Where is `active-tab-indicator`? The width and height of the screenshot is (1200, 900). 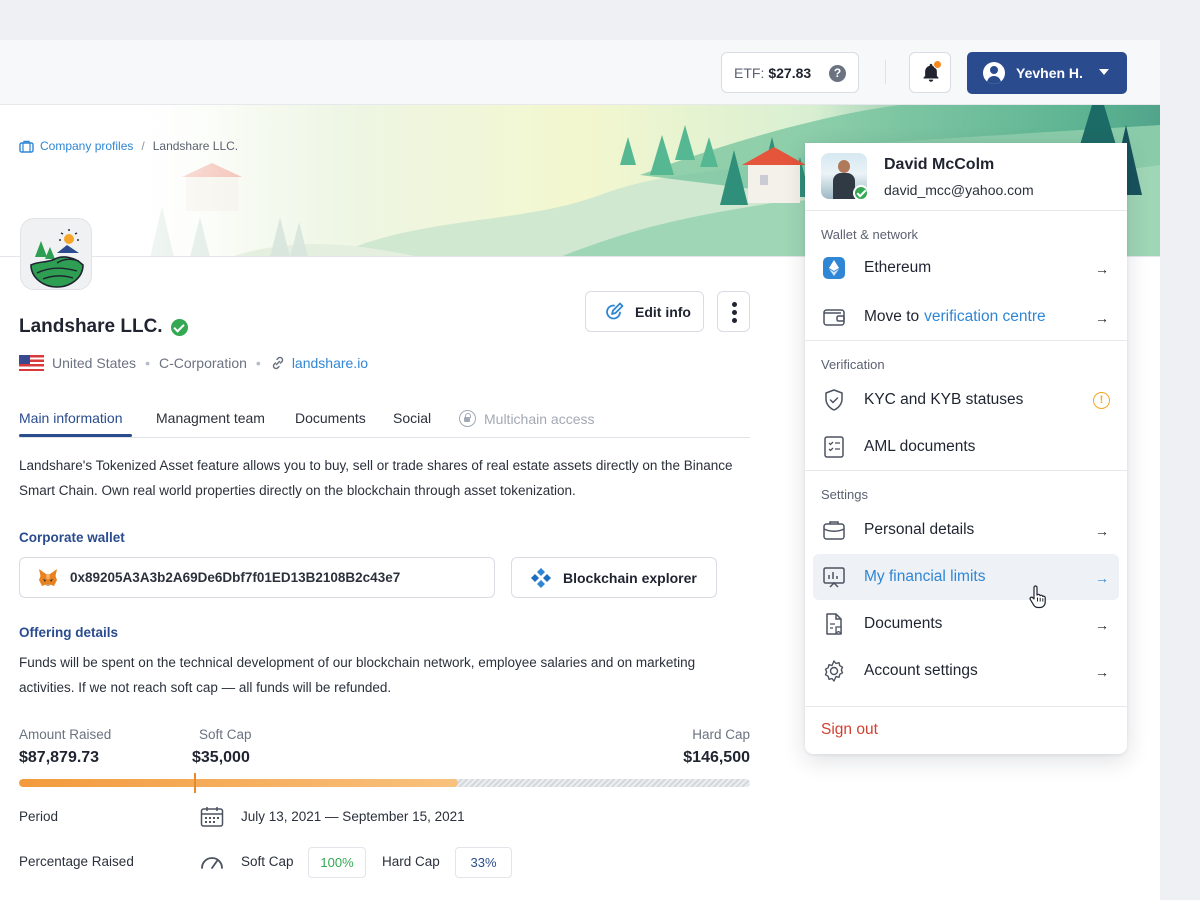 active-tab-indicator is located at coordinates (75, 435).